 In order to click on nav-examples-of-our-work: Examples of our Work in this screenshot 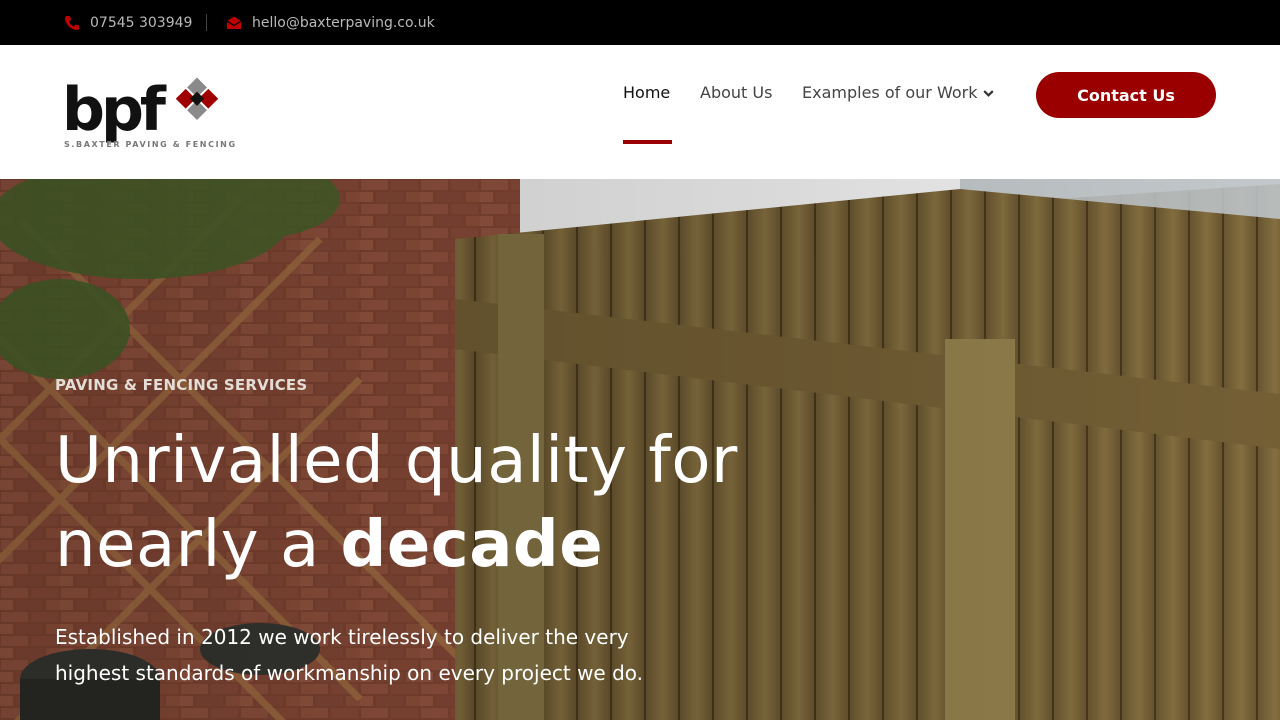, I will do `click(898, 92)`.